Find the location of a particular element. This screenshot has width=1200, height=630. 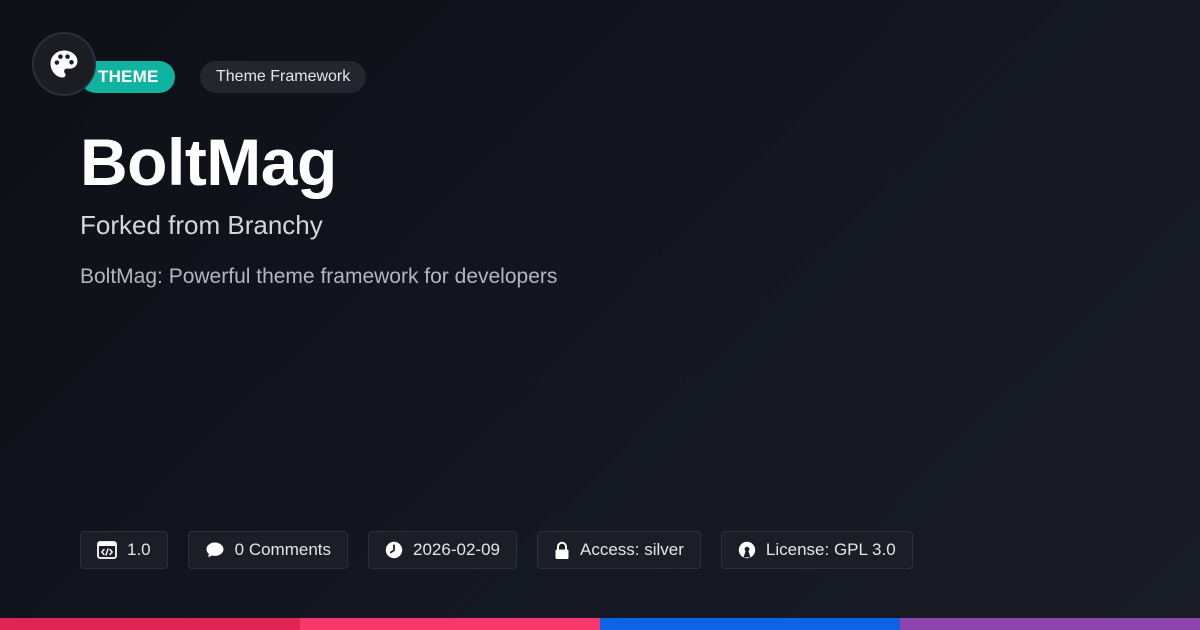

comments-label: 0 Comments is located at coordinates (283, 549).